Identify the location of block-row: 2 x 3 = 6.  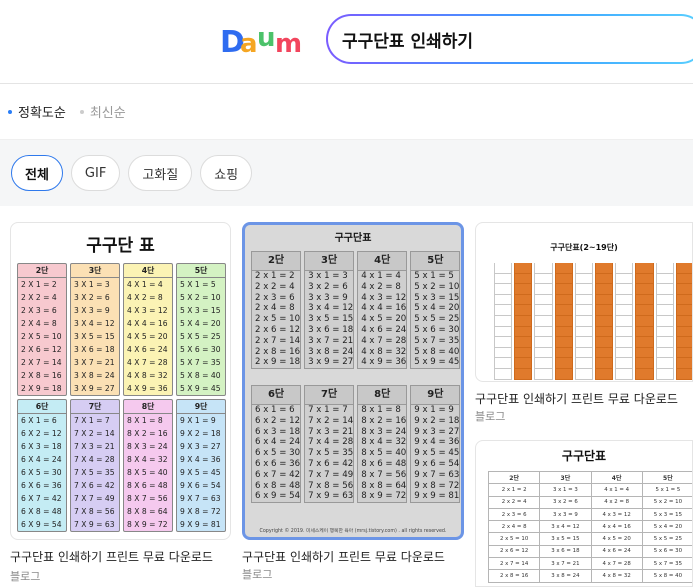
(275, 297).